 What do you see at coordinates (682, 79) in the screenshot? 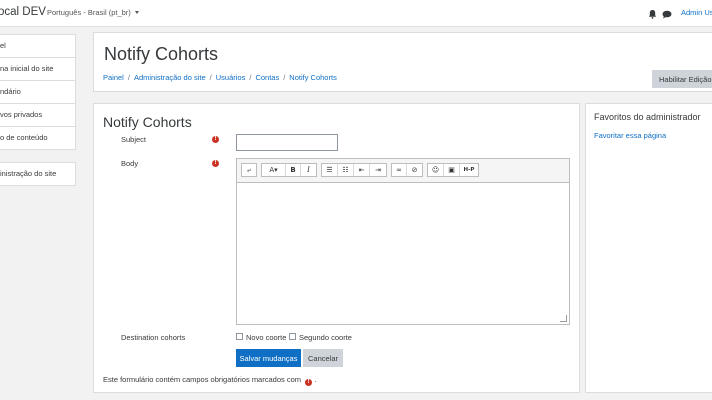
I see `enable-editing-button: Habilitar Edição c` at bounding box center [682, 79].